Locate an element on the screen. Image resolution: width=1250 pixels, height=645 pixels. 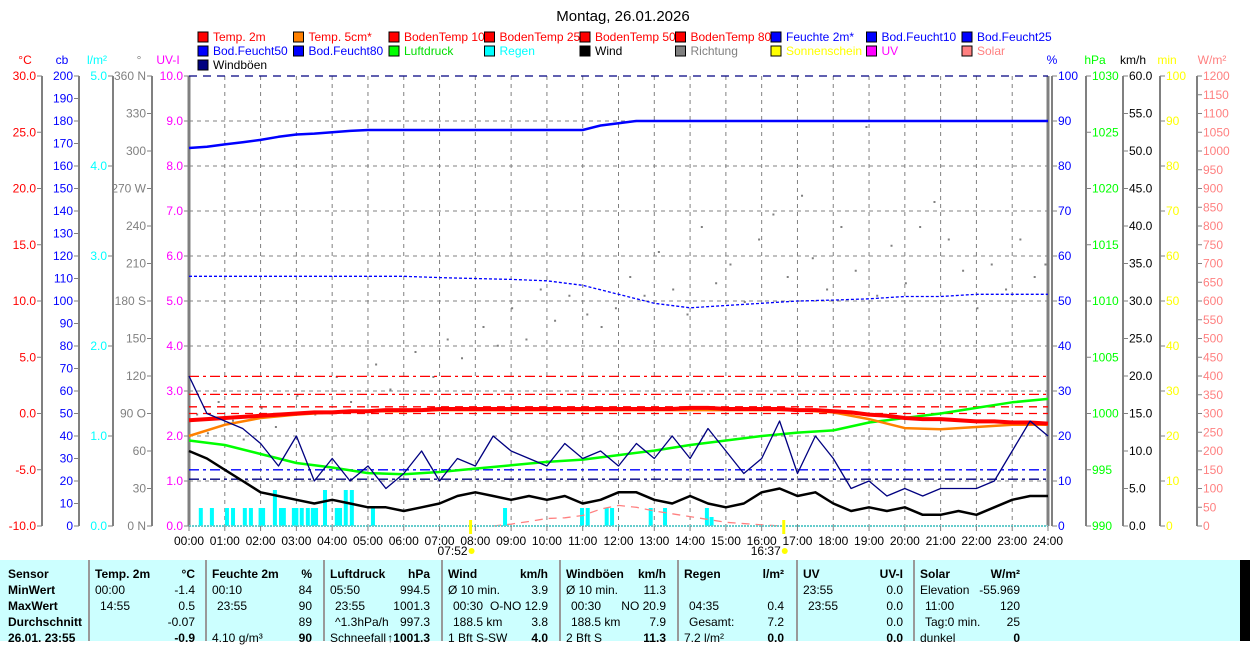
column-header: Luftdruck is located at coordinates (358, 574).